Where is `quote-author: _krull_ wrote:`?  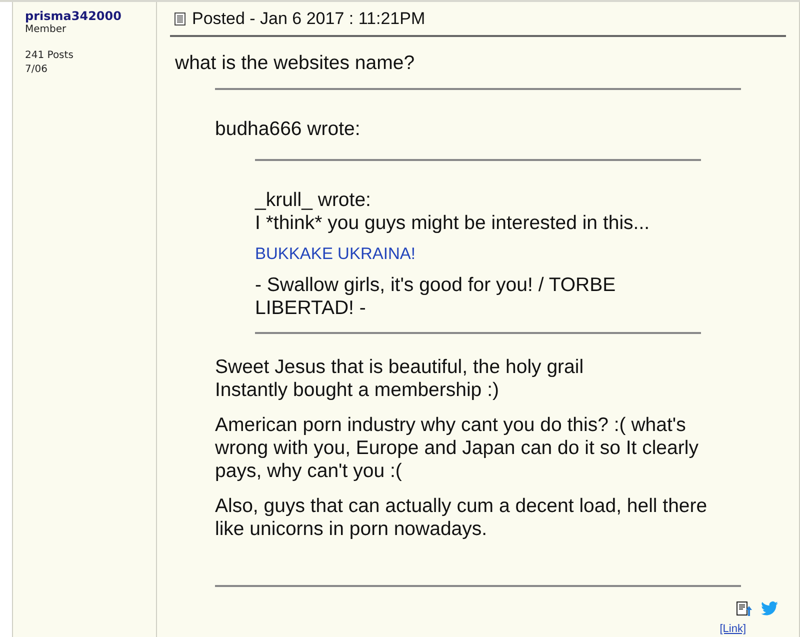 quote-author: _krull_ wrote: is located at coordinates (313, 200).